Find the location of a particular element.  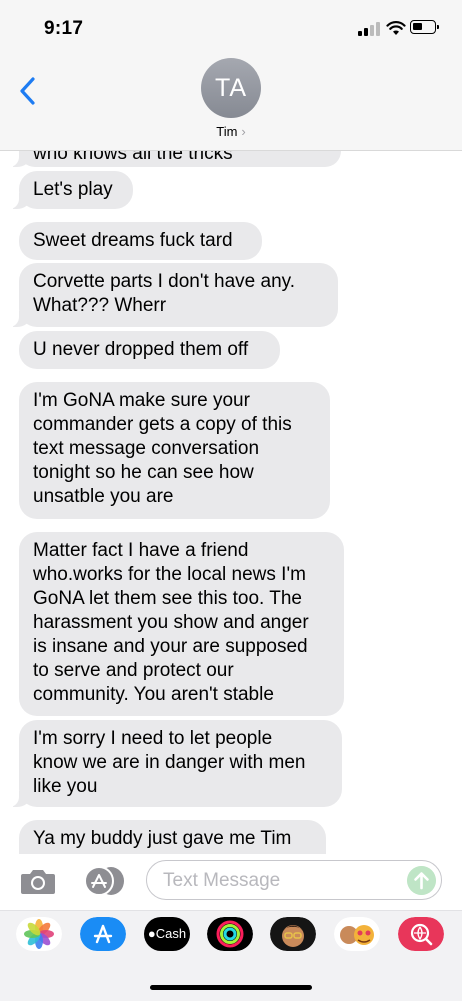

cellular-signal-icon is located at coordinates (369, 29).